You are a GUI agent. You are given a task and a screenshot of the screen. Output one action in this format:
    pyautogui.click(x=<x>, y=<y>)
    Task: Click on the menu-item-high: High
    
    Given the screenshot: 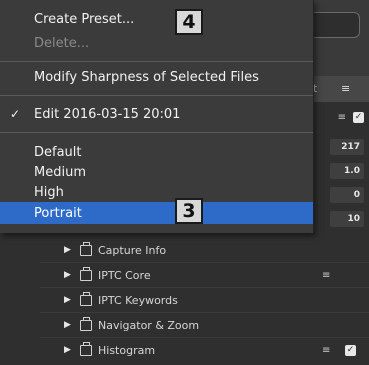 What is the action you would take?
    pyautogui.click(x=156, y=192)
    